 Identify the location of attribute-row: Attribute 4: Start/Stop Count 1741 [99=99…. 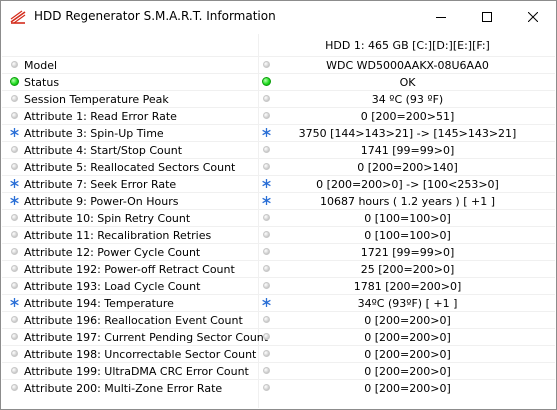
(278, 150).